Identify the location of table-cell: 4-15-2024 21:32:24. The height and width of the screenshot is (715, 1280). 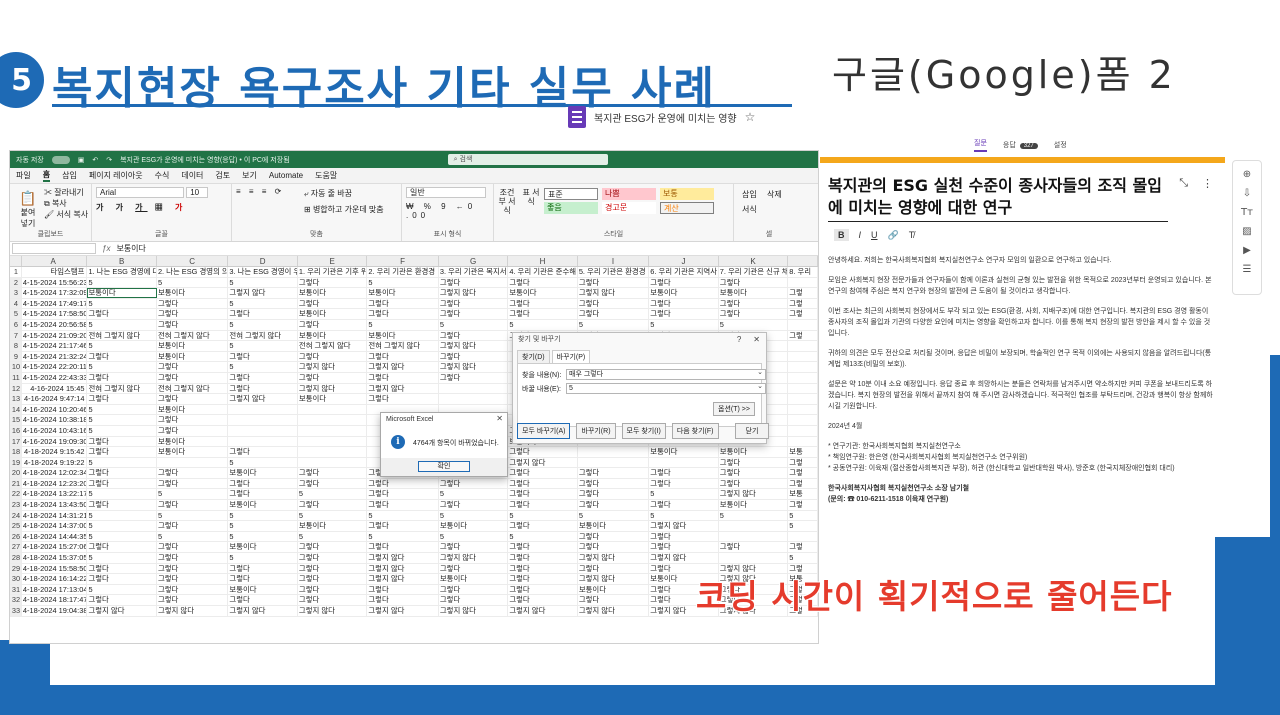
(55, 356).